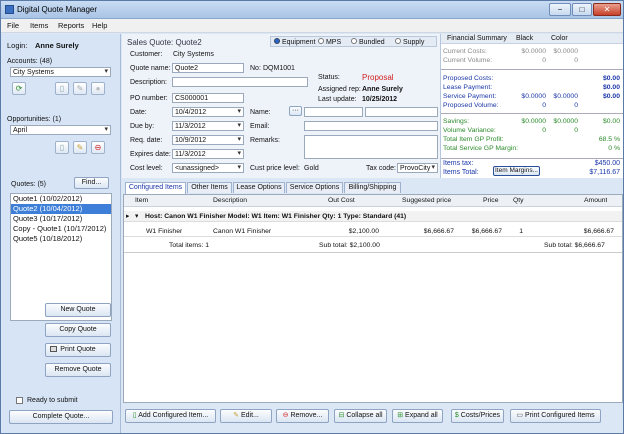 The image size is (624, 434). What do you see at coordinates (409, 42) in the screenshot?
I see `radio-supply: Supply` at bounding box center [409, 42].